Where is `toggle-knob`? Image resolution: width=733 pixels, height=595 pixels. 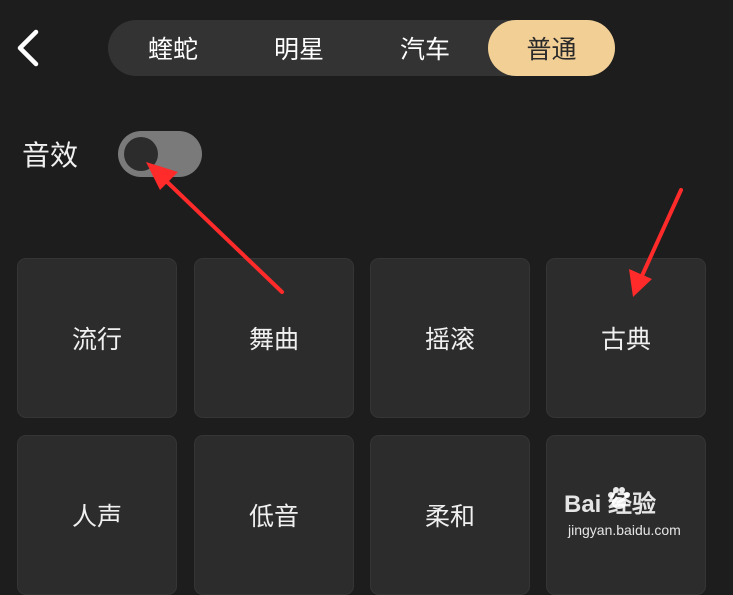 toggle-knob is located at coordinates (141, 154).